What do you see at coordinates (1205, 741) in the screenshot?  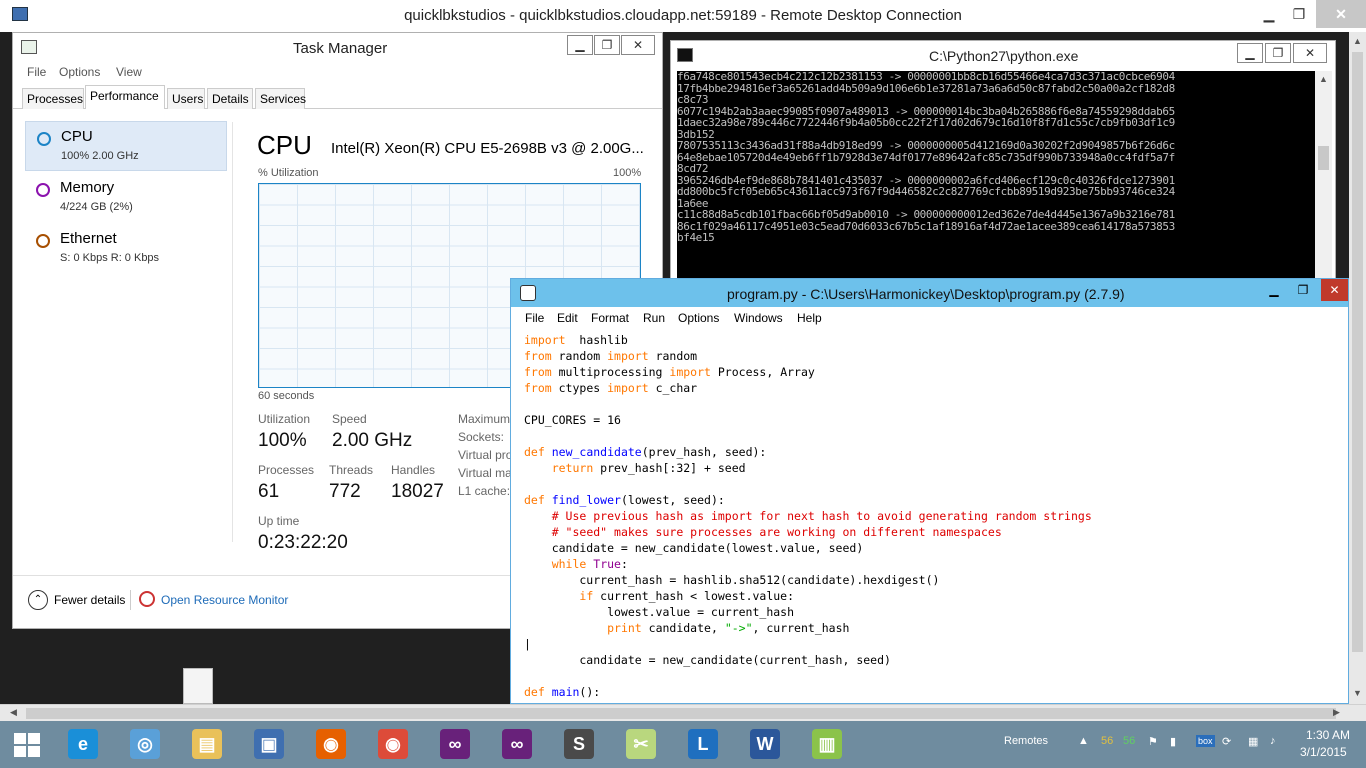 I see `box-icon: box` at bounding box center [1205, 741].